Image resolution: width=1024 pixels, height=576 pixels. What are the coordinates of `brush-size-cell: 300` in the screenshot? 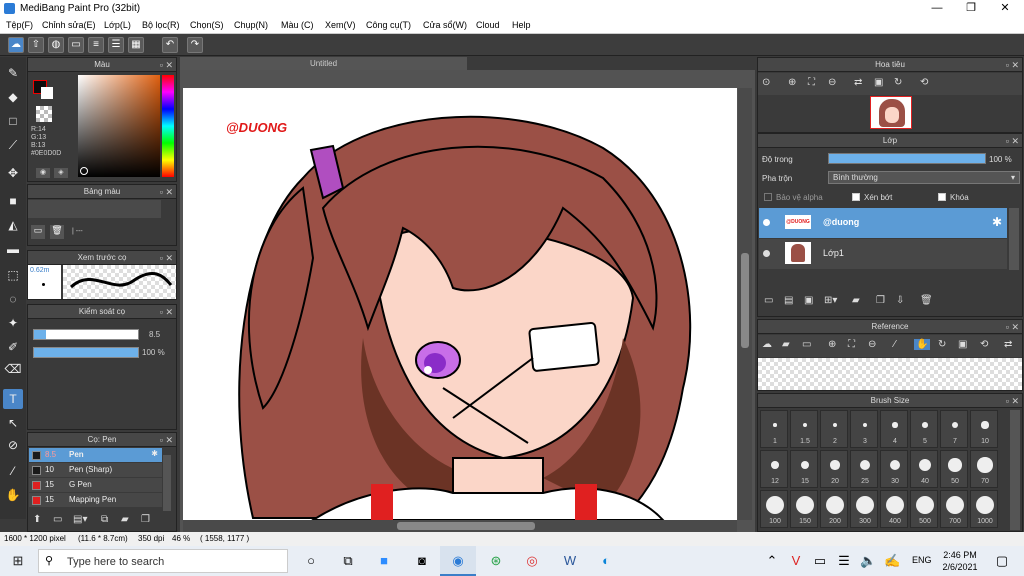 It's located at (864, 509).